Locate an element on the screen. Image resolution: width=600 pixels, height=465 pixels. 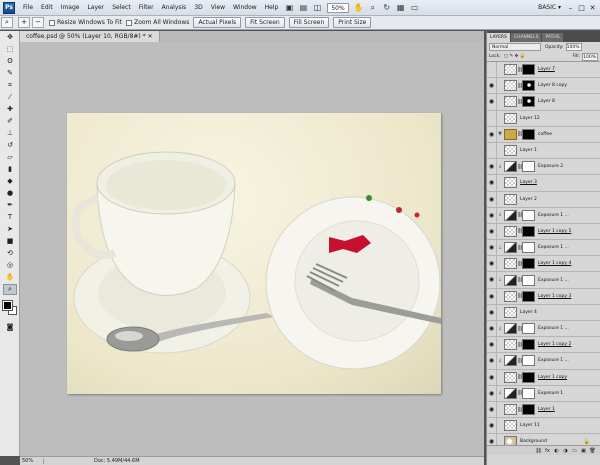
layer-row: ◉ ↓ ⛓ Exposure 2 is located at coordinates (543, 167).